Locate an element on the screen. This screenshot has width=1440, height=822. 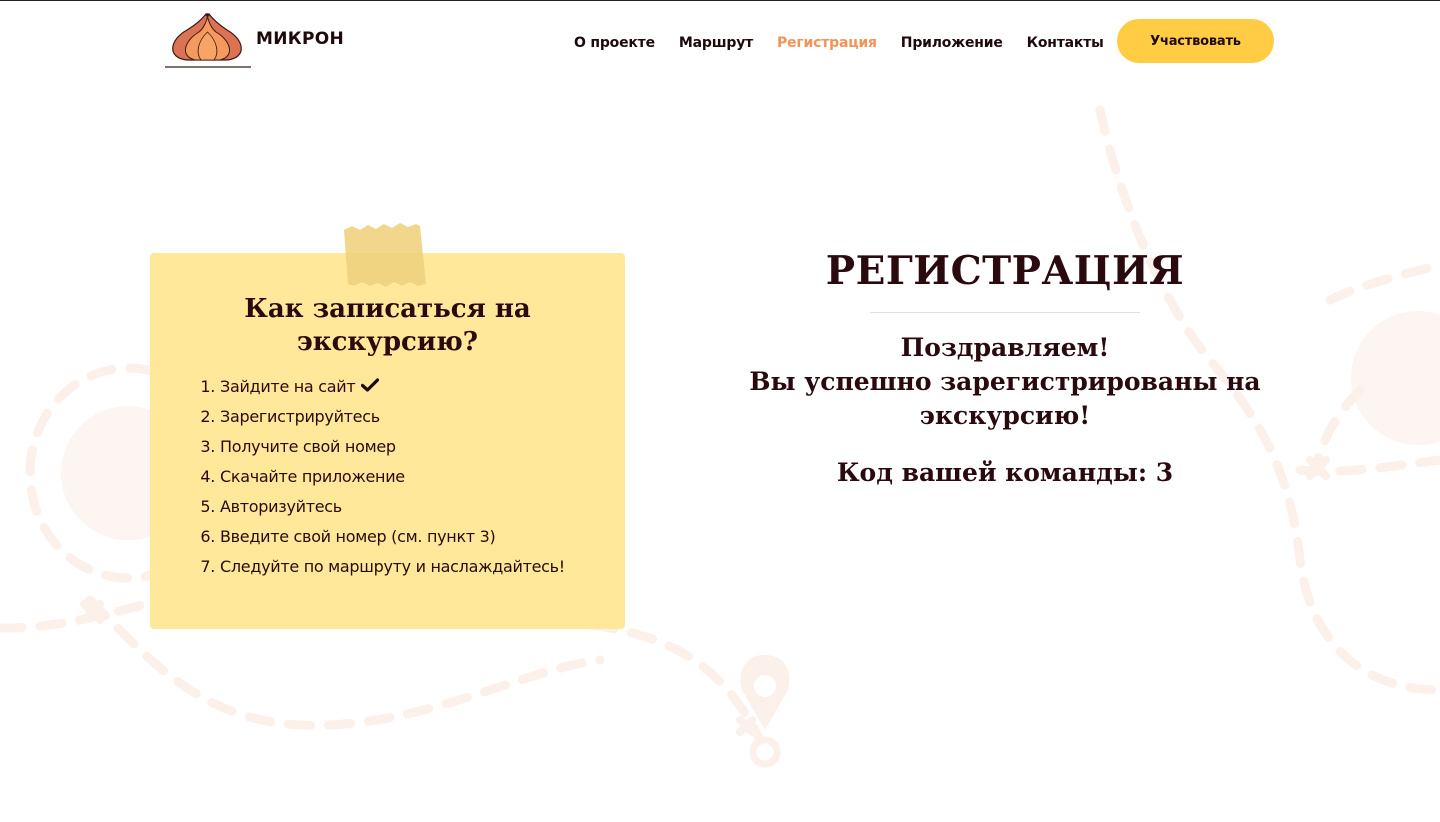
step-item: 4. Скачайте приложение is located at coordinates (372, 476).